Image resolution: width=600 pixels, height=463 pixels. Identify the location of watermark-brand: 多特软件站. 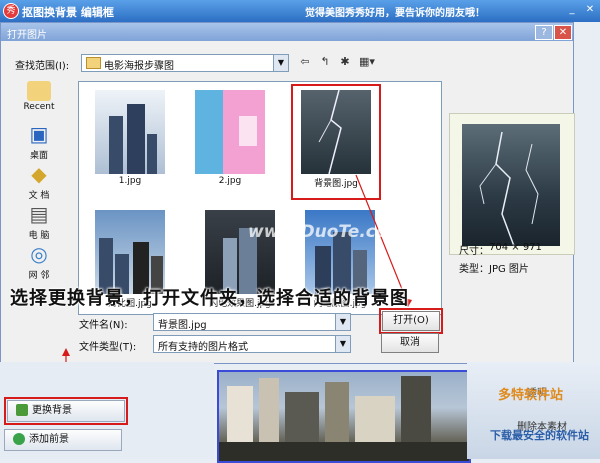
(531, 395).